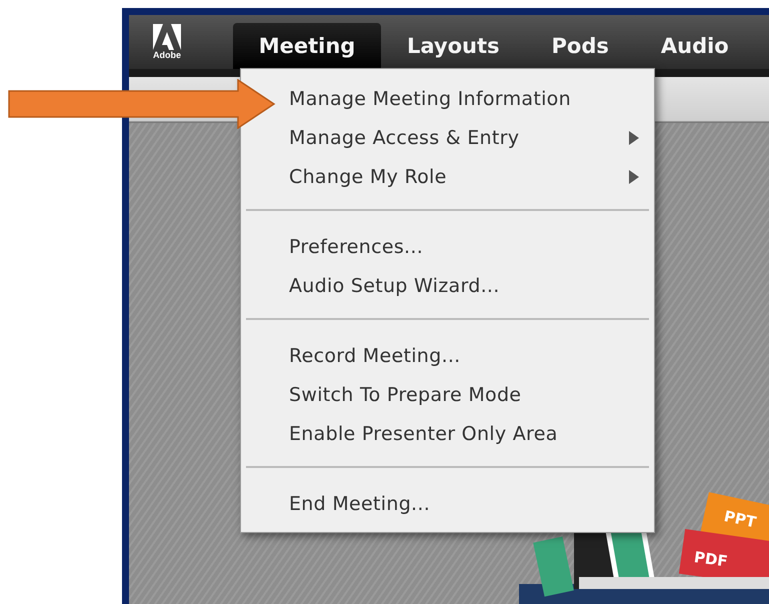 The width and height of the screenshot is (769, 604). What do you see at coordinates (469, 99) in the screenshot?
I see `menu-item: Manage Meeting Information` at bounding box center [469, 99].